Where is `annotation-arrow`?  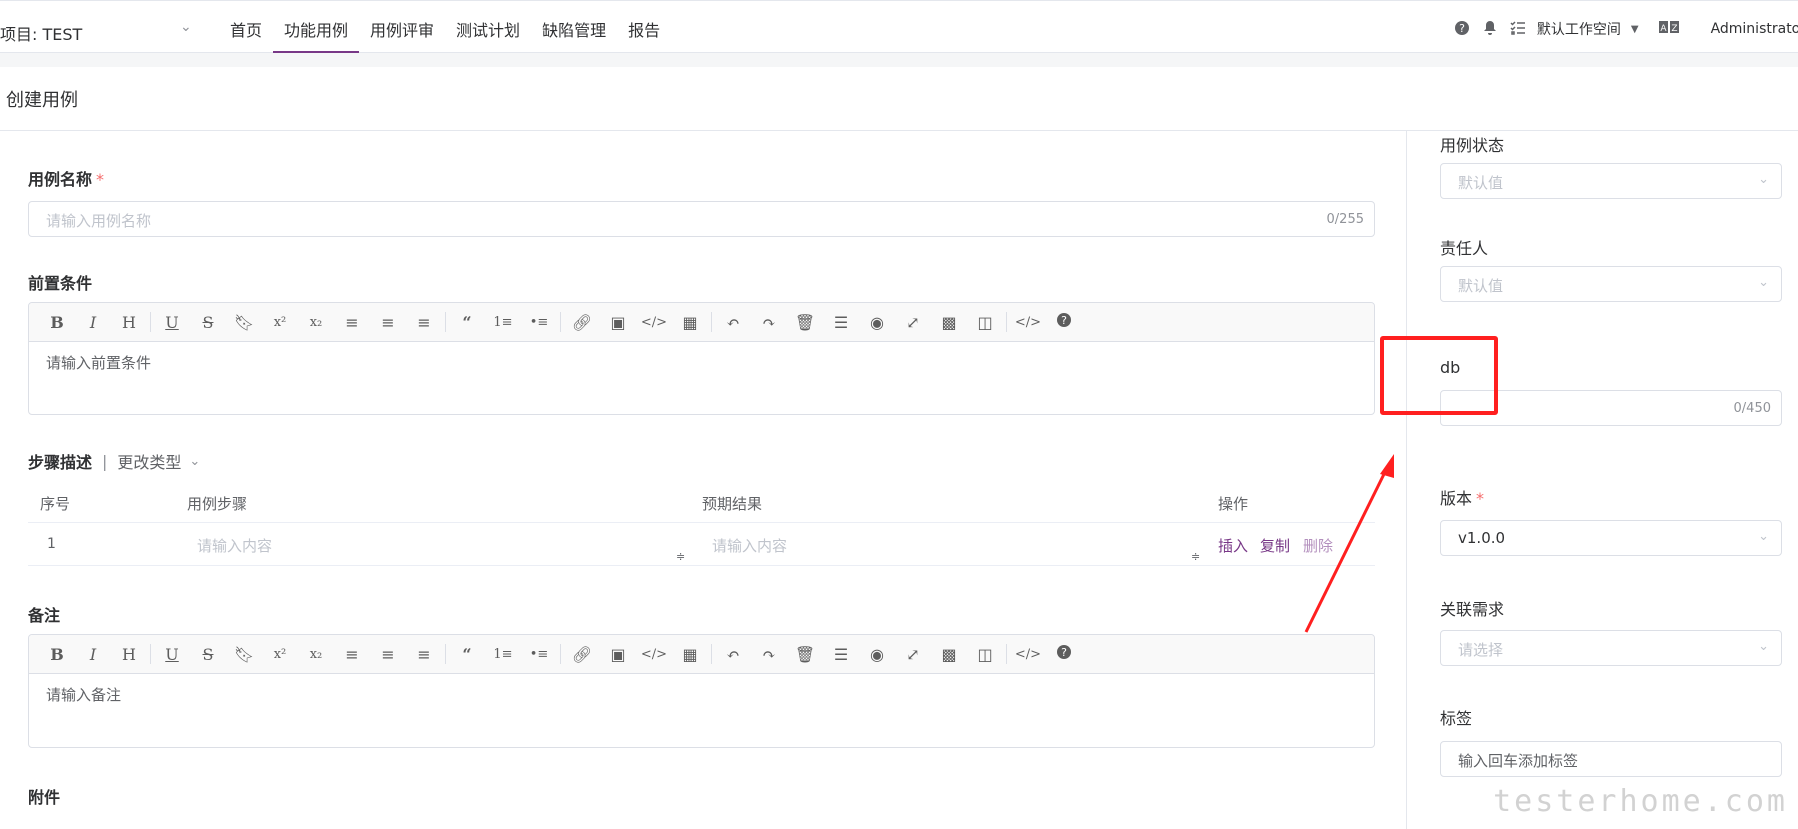 annotation-arrow is located at coordinates (1349, 543).